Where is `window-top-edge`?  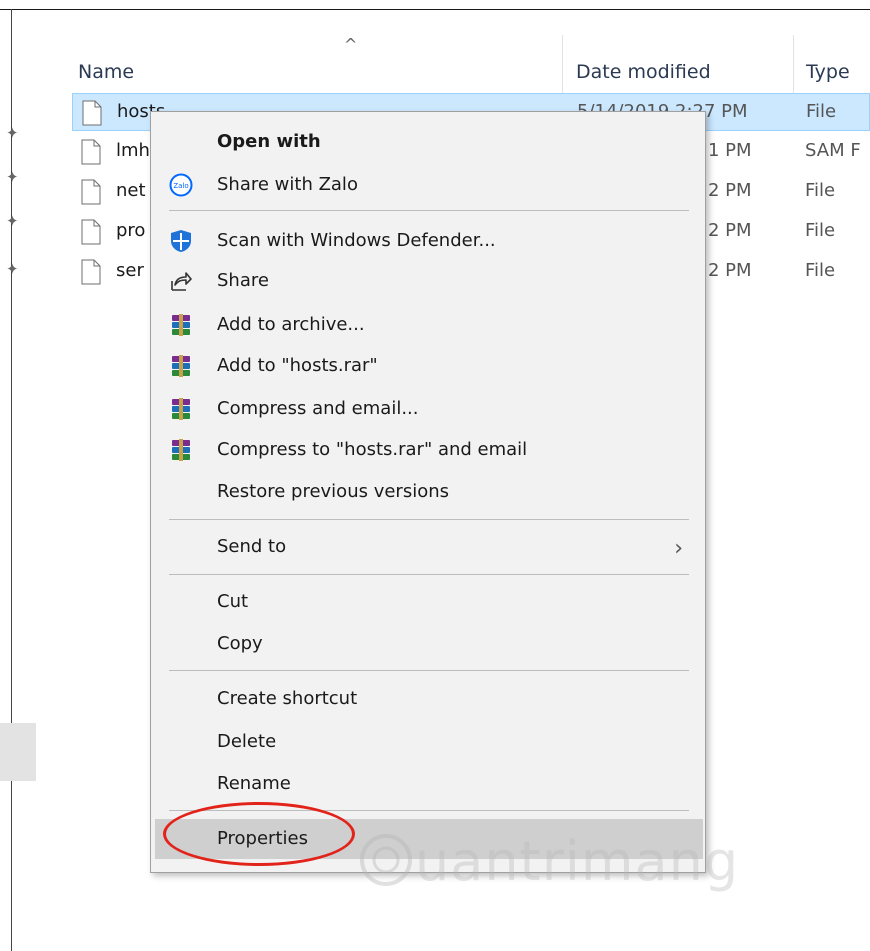
window-top-edge is located at coordinates (435, 5).